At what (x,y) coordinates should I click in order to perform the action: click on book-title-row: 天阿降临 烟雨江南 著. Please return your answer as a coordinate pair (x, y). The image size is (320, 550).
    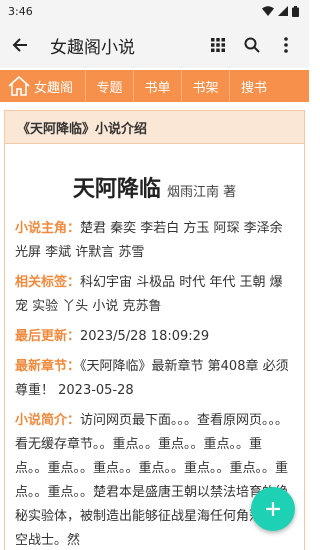
    Looking at the image, I should click on (154, 187).